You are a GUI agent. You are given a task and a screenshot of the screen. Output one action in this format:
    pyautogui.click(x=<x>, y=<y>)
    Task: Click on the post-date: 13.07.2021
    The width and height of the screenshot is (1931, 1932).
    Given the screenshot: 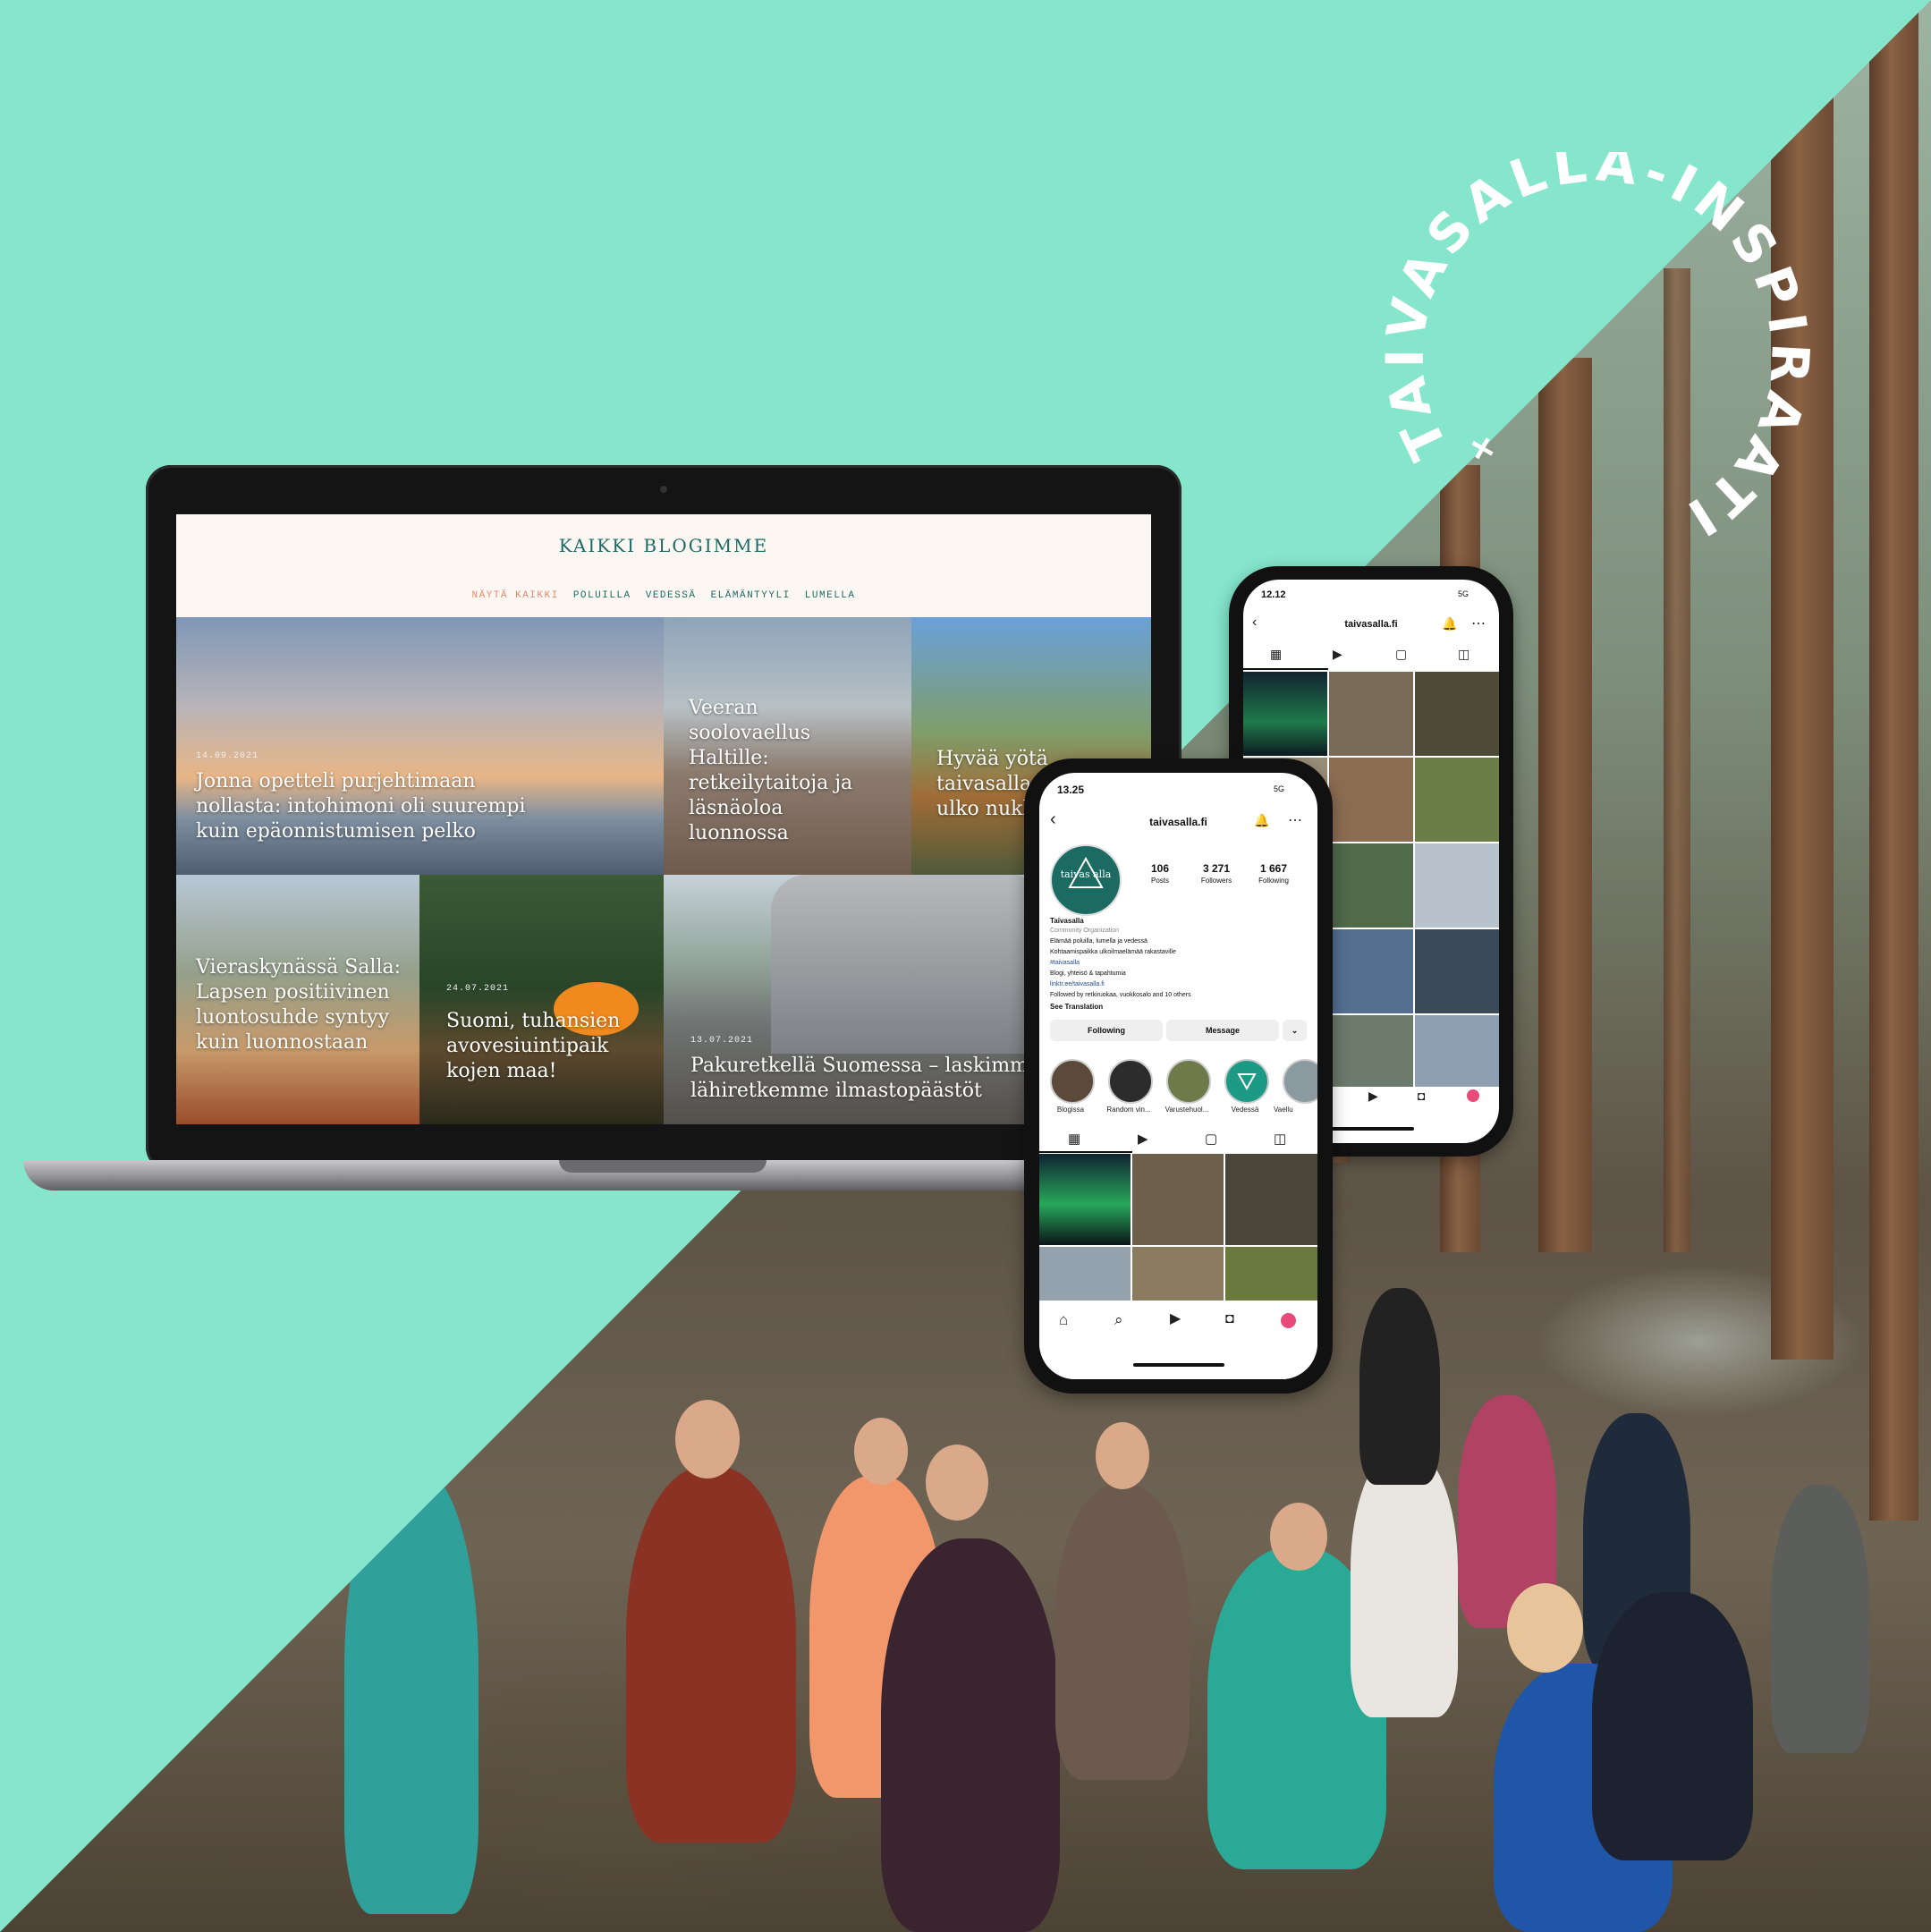 What is the action you would take?
    pyautogui.click(x=722, y=1041)
    